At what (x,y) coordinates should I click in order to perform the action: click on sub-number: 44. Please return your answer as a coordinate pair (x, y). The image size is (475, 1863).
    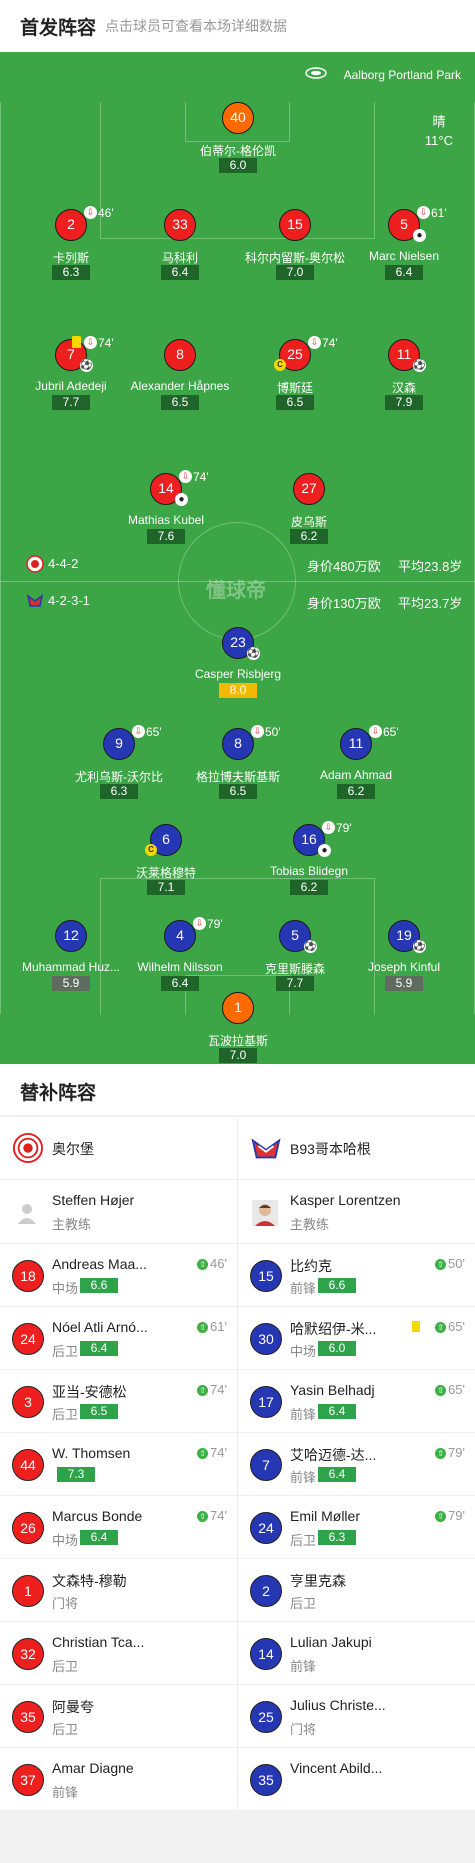
    Looking at the image, I should click on (28, 1465).